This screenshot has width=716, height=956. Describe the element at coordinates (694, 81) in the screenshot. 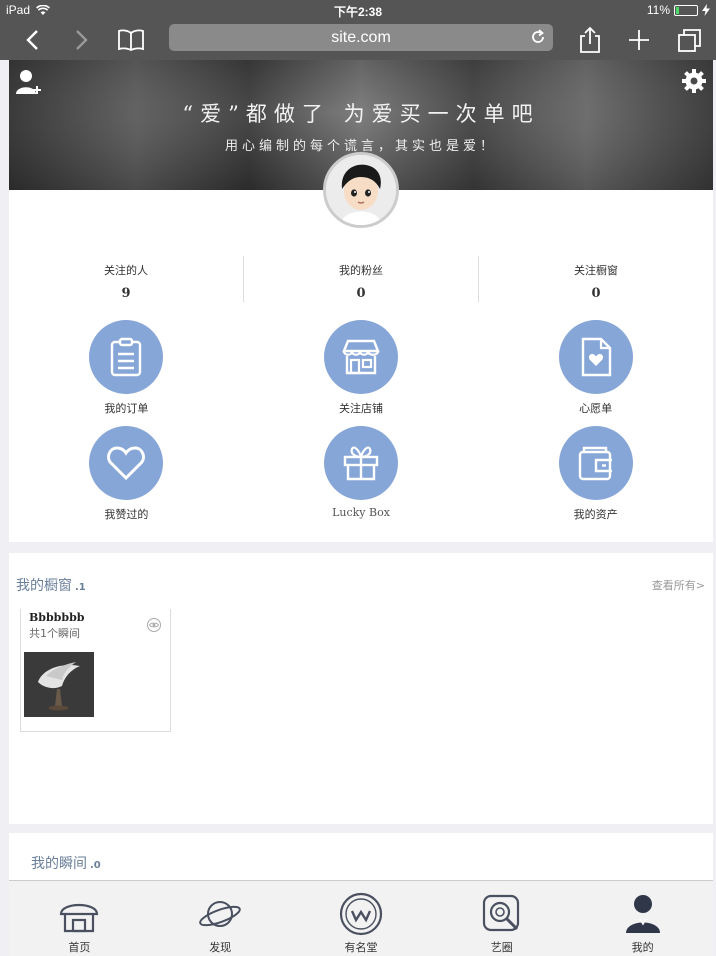

I see `gear-icon` at that location.